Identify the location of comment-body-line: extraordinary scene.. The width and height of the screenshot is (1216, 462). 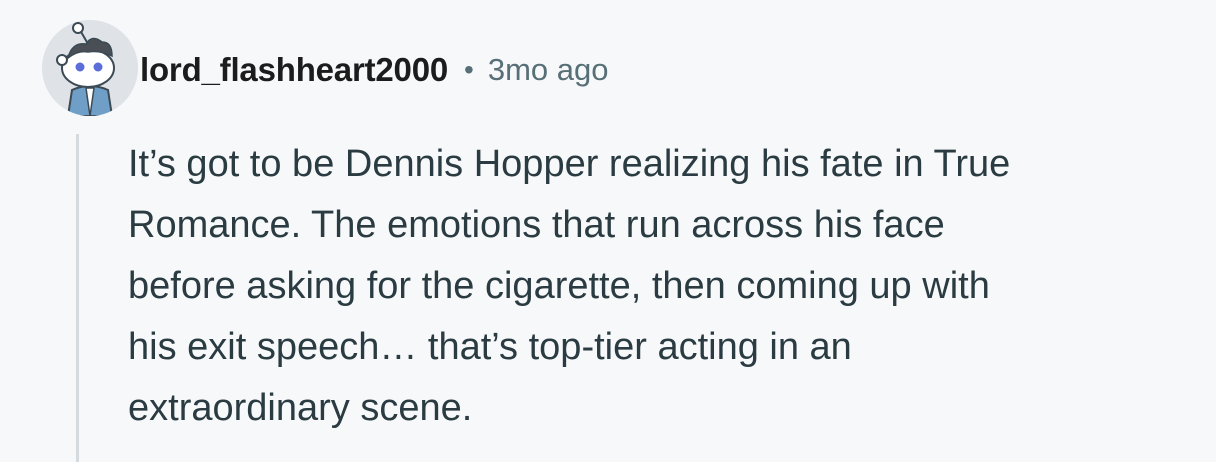
(300, 408).